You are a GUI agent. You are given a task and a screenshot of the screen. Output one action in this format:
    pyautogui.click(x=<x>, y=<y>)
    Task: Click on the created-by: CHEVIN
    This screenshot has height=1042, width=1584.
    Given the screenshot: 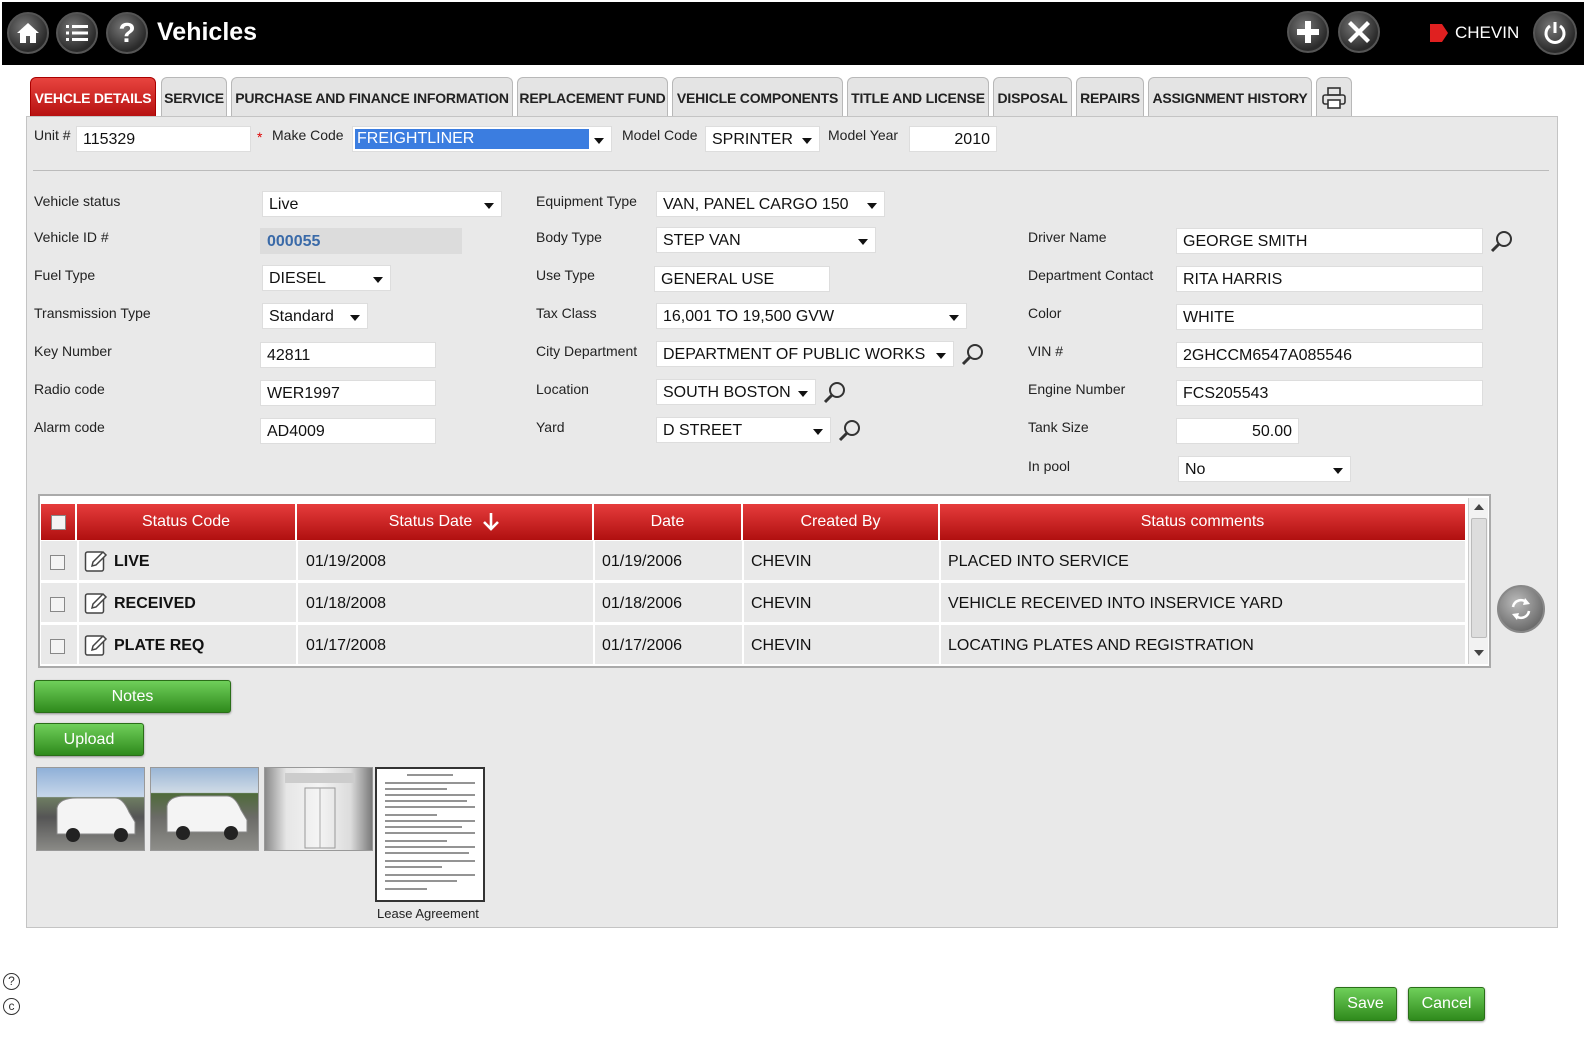 What is the action you would take?
    pyautogui.click(x=781, y=561)
    